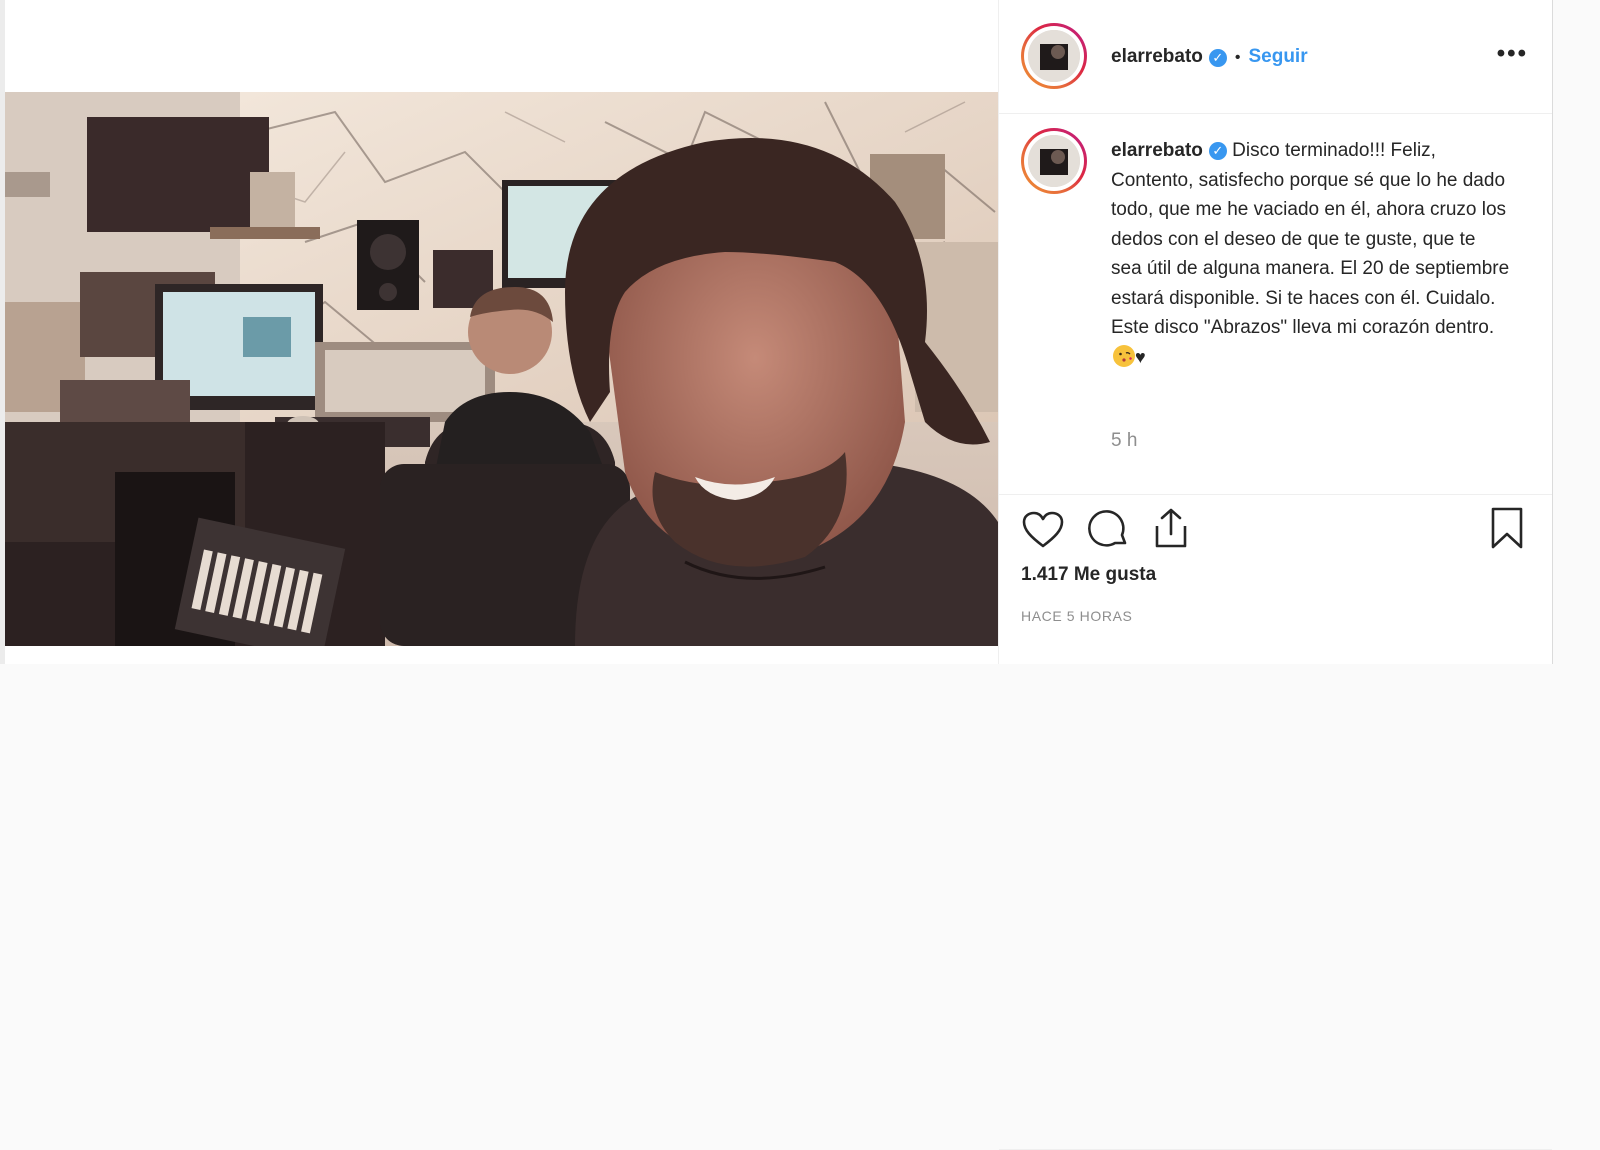 This screenshot has height=1150, width=1600. Describe the element at coordinates (1109, 532) in the screenshot. I see `comment-icon` at that location.